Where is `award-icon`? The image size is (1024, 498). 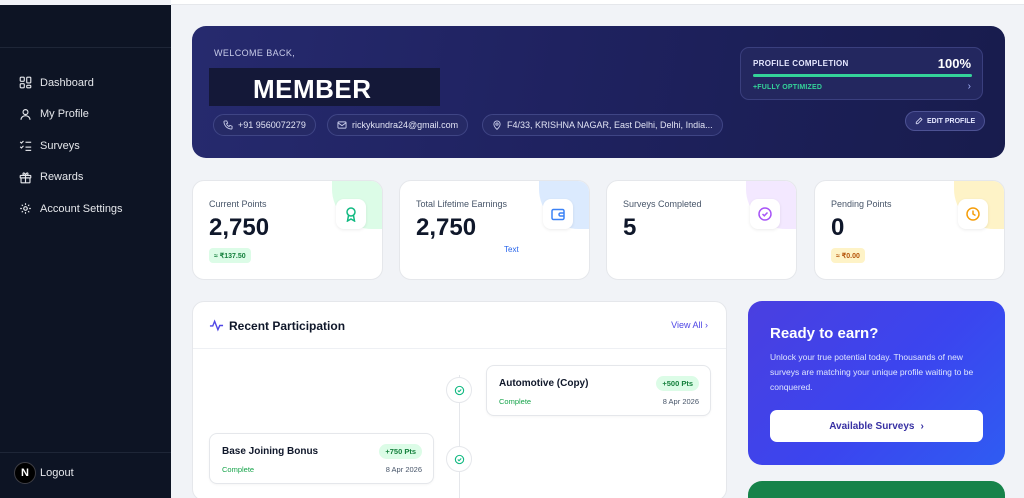 award-icon is located at coordinates (351, 214).